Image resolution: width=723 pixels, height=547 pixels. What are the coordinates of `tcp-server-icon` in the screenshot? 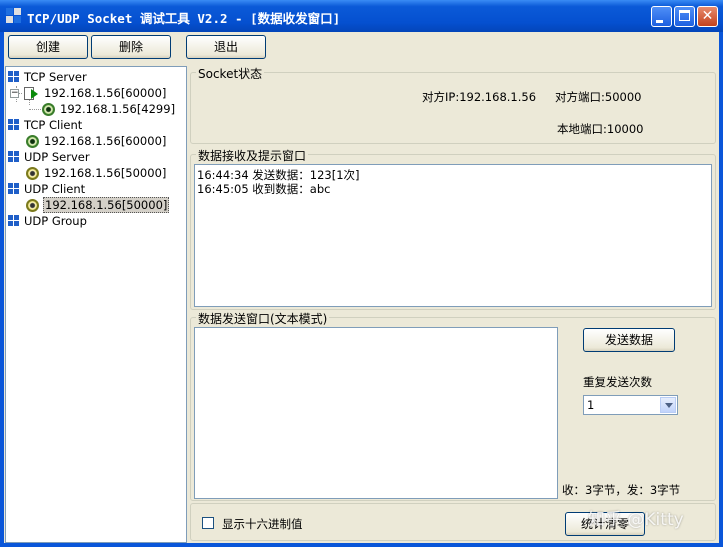 It's located at (14, 77).